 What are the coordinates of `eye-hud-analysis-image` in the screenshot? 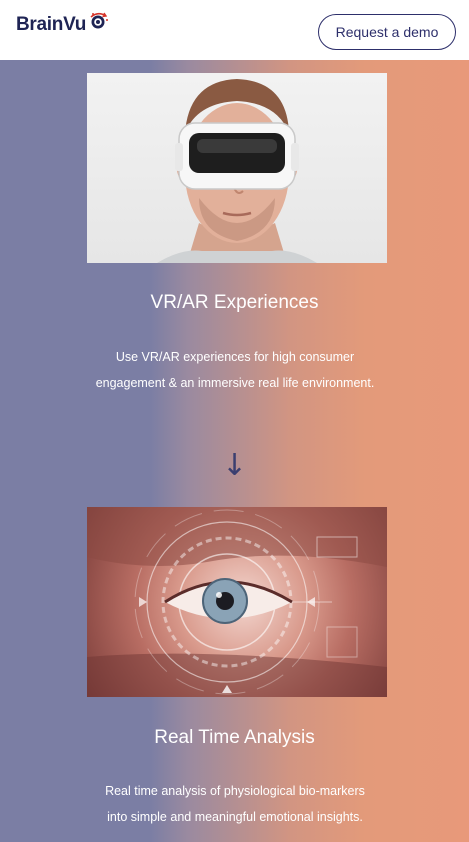 It's located at (237, 602).